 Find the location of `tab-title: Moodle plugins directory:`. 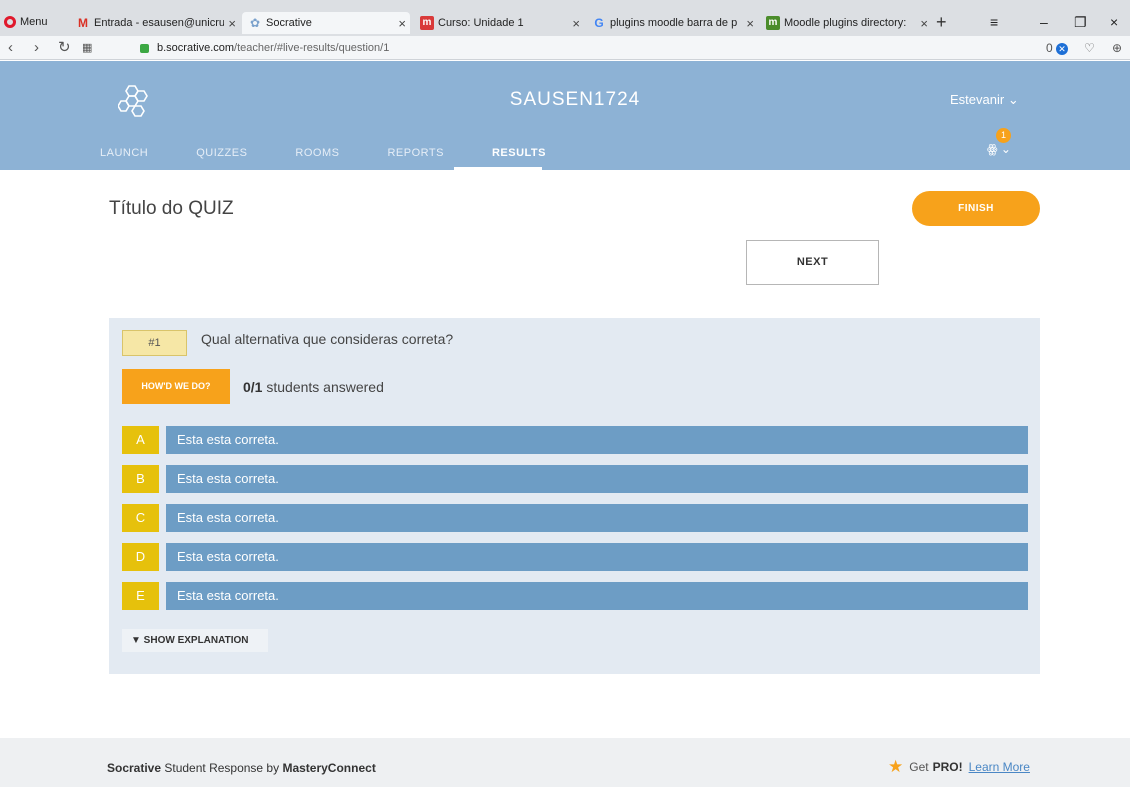

tab-title: Moodle plugins directory: is located at coordinates (845, 23).